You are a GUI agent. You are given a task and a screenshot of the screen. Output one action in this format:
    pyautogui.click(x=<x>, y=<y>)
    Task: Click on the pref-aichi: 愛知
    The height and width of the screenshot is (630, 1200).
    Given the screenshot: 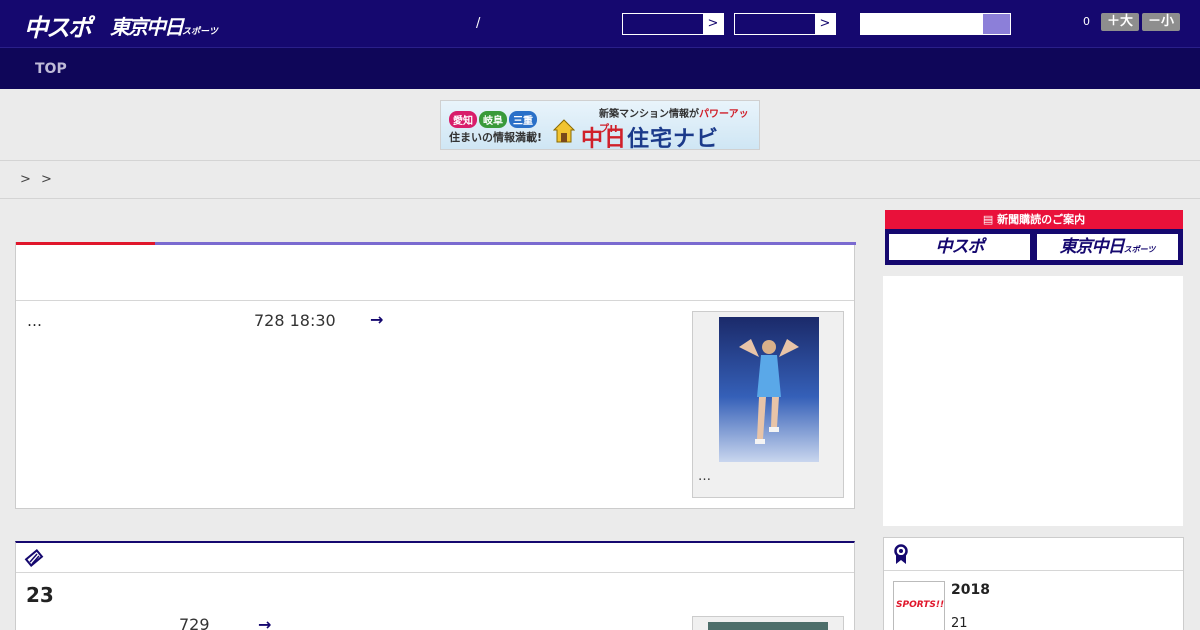 What is the action you would take?
    pyautogui.click(x=463, y=119)
    